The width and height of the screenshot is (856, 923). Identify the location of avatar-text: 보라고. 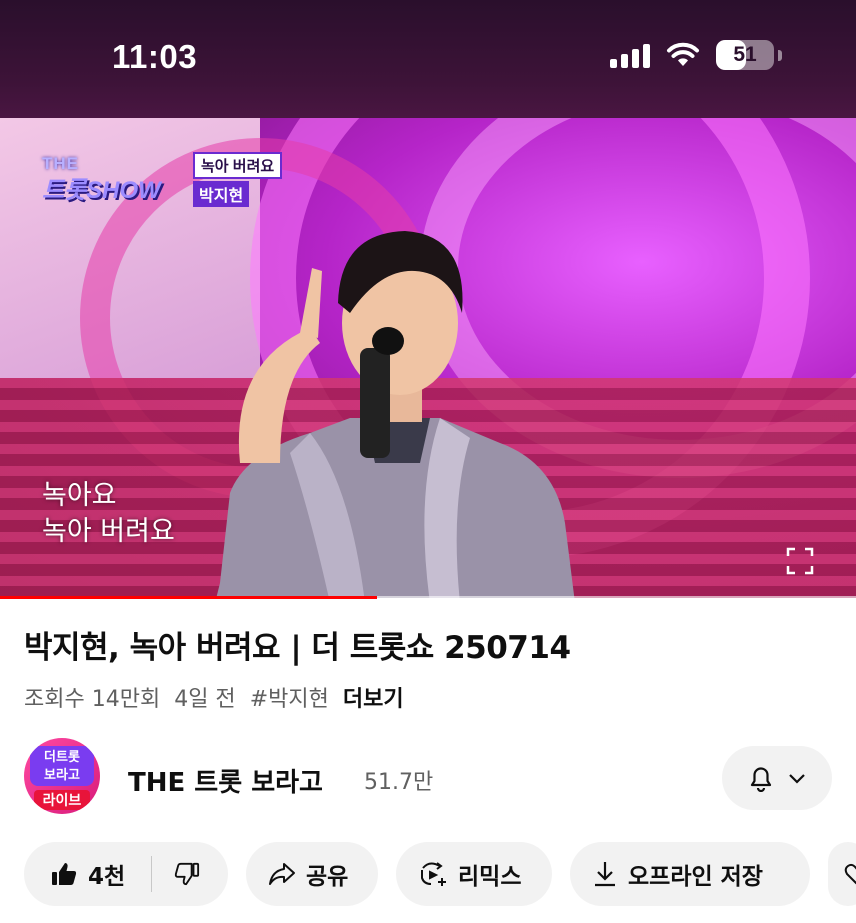
(62, 774).